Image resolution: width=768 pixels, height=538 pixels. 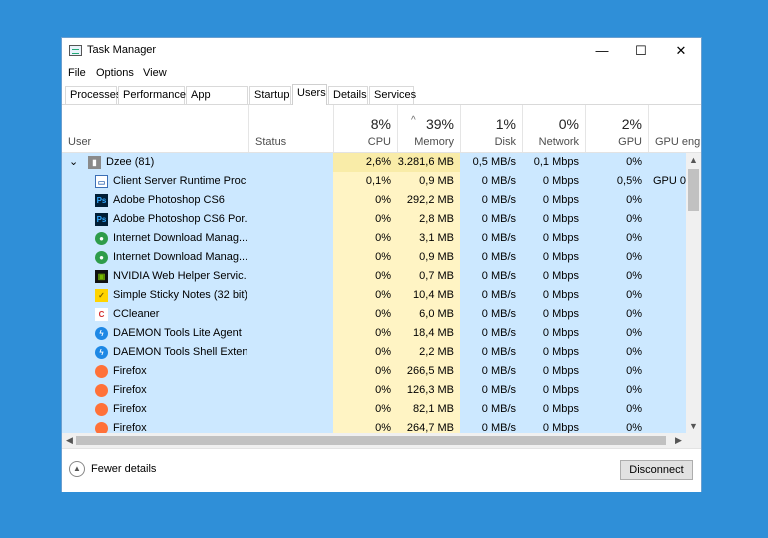 What do you see at coordinates (374, 314) in the screenshot?
I see `process-row: C CCleaner 0% 6,0 MB 0 MB/s 0 Mbps 0%` at bounding box center [374, 314].